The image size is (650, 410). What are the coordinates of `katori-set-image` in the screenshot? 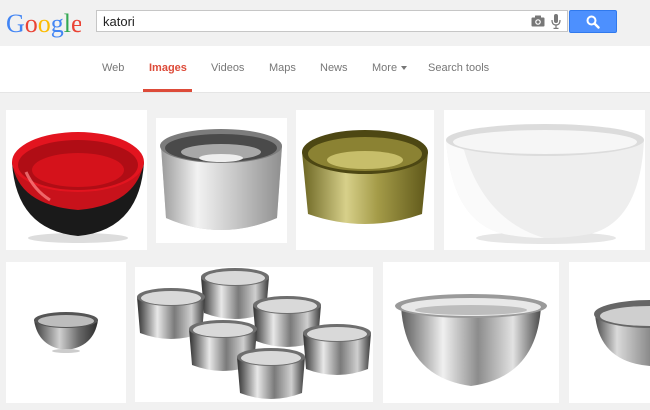 It's located at (254, 334).